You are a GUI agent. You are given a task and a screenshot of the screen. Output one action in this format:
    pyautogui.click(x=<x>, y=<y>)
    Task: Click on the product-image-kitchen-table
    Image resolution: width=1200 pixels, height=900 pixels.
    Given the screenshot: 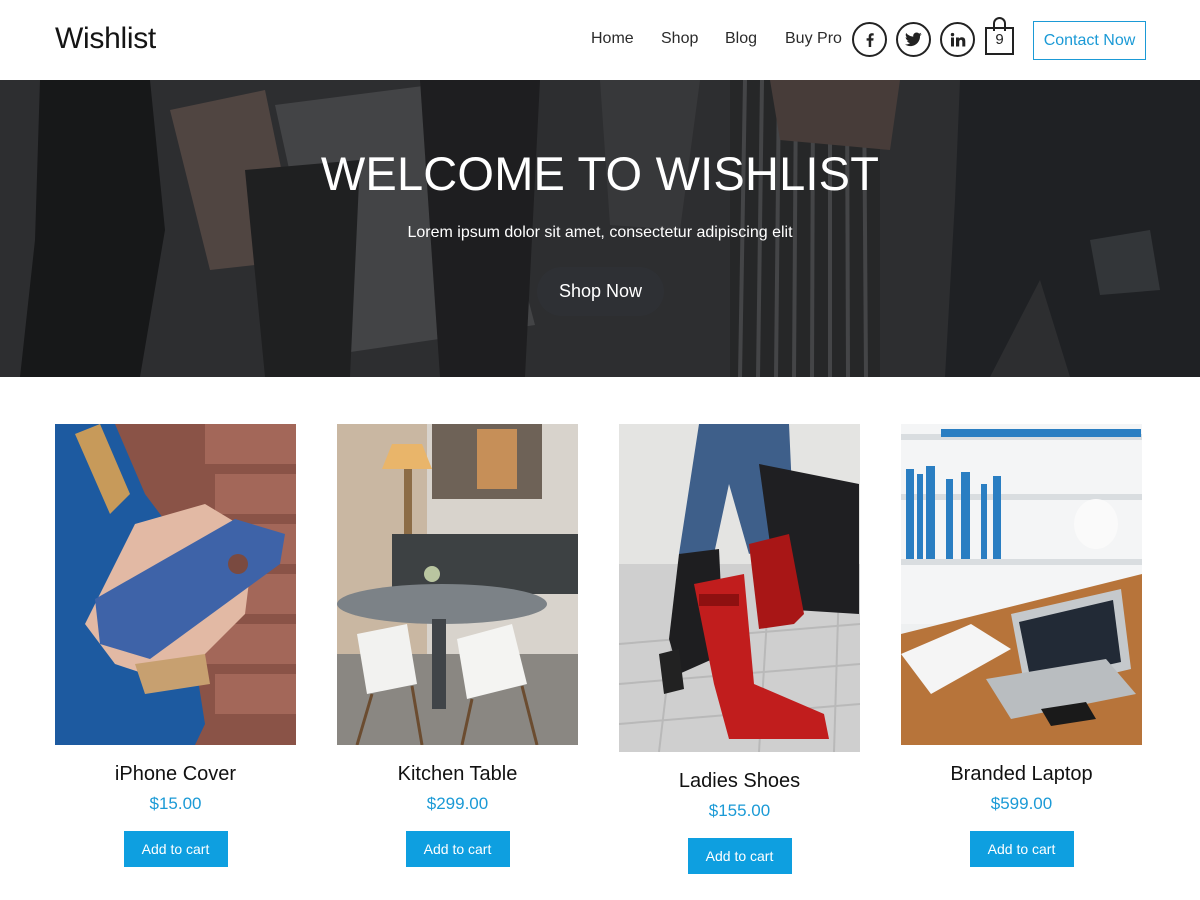 What is the action you would take?
    pyautogui.click(x=457, y=584)
    